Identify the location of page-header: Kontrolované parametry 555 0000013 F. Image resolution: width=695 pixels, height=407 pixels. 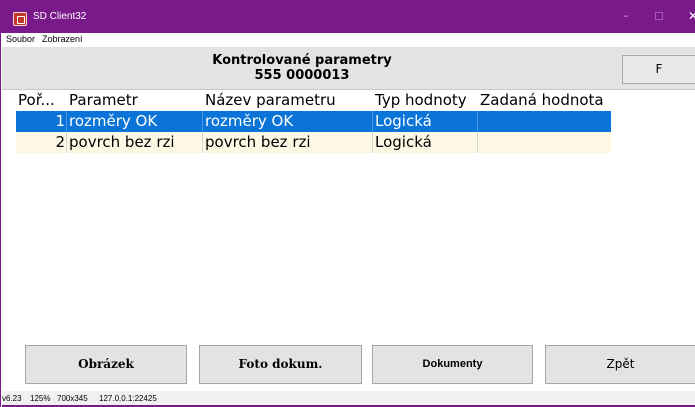
(348, 68).